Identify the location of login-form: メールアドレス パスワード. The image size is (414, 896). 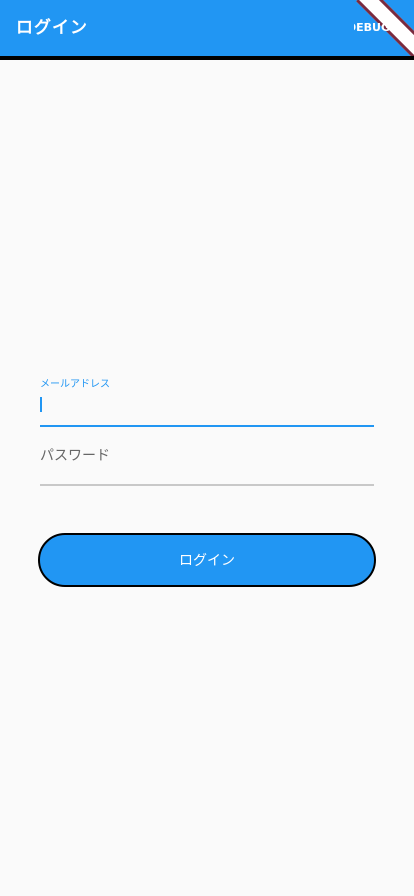
(207, 428).